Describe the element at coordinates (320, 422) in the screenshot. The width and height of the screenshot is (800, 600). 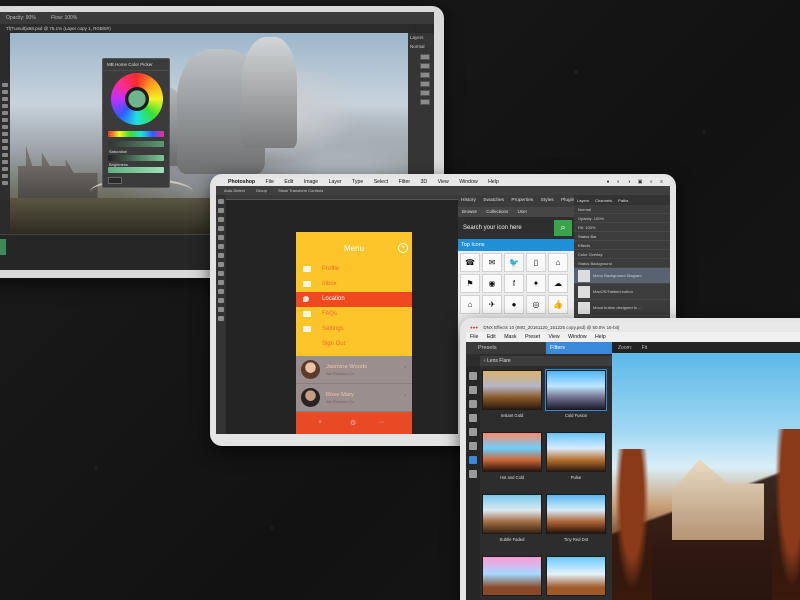
I see `add-user-icon: +` at that location.